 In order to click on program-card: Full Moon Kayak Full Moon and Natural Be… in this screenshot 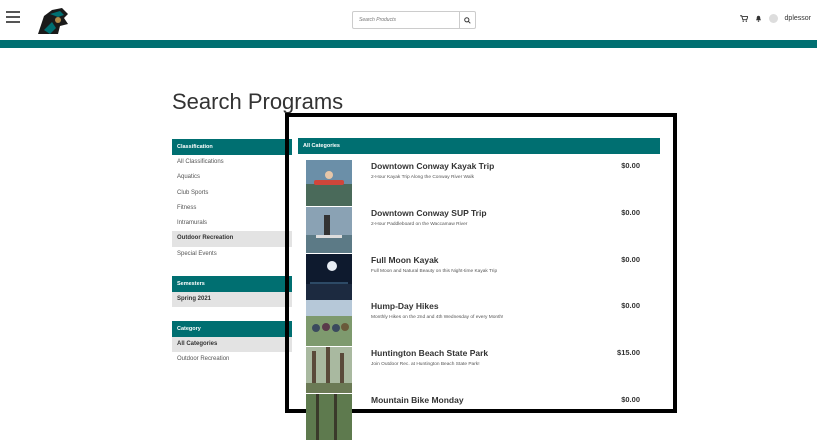, I will do `click(483, 277)`.